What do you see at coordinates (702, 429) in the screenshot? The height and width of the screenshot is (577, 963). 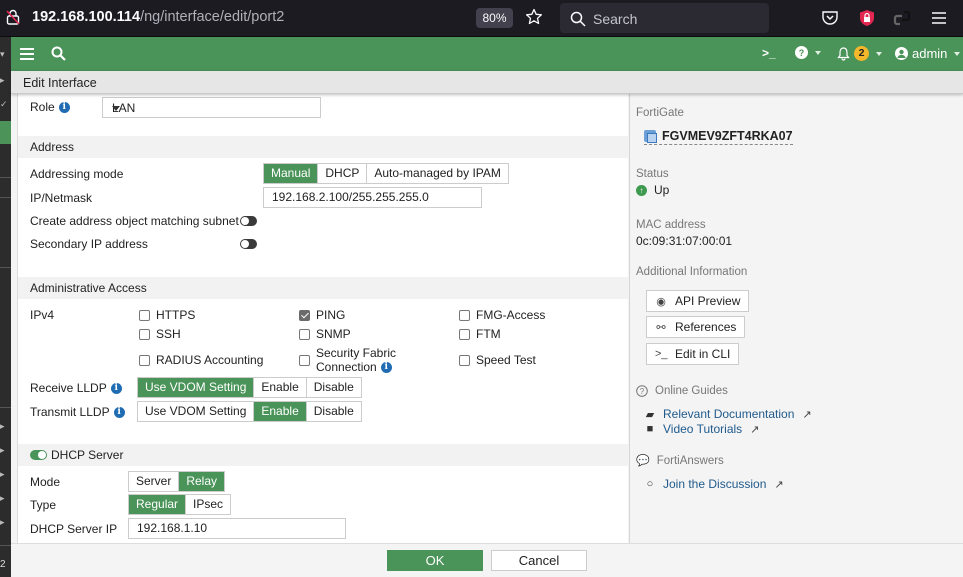 I see `video-tutorials-link: ■ Video Tutorials ↗` at bounding box center [702, 429].